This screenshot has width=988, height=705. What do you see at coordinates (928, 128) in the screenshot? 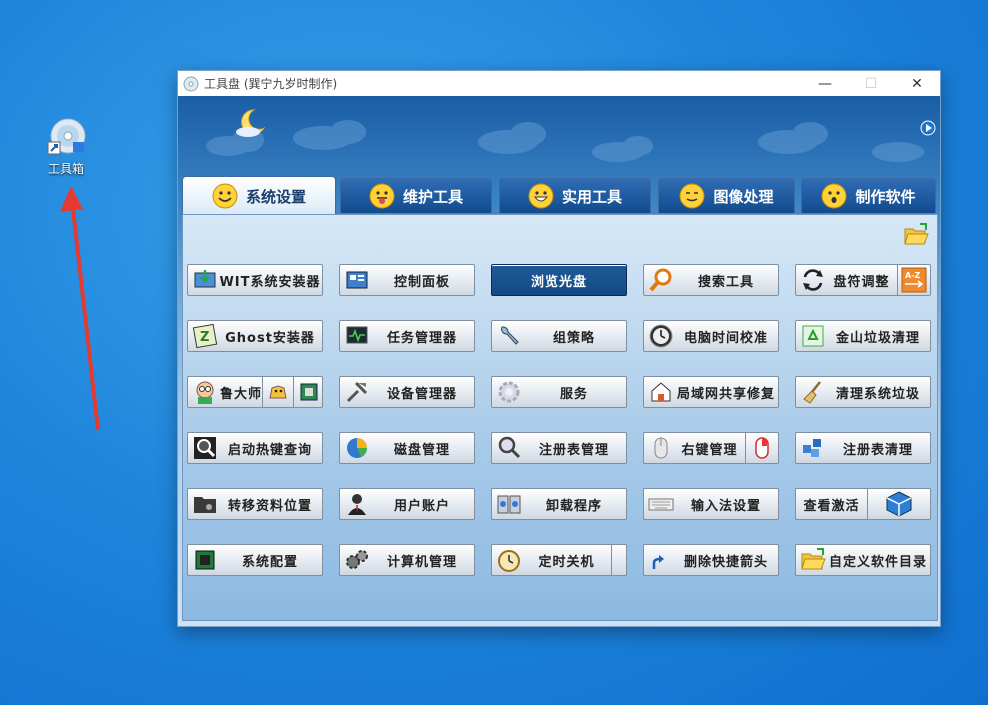
I see `play-icon` at bounding box center [928, 128].